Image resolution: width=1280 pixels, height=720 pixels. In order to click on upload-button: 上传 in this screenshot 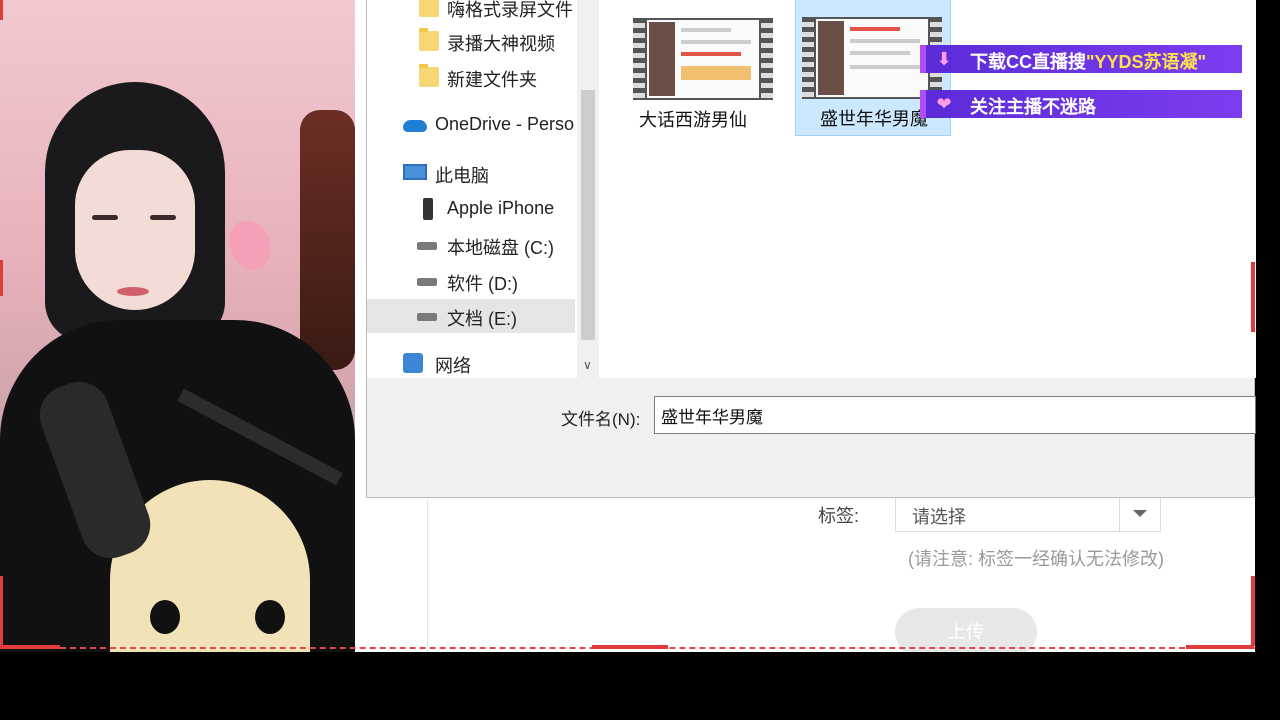, I will do `click(966, 630)`.